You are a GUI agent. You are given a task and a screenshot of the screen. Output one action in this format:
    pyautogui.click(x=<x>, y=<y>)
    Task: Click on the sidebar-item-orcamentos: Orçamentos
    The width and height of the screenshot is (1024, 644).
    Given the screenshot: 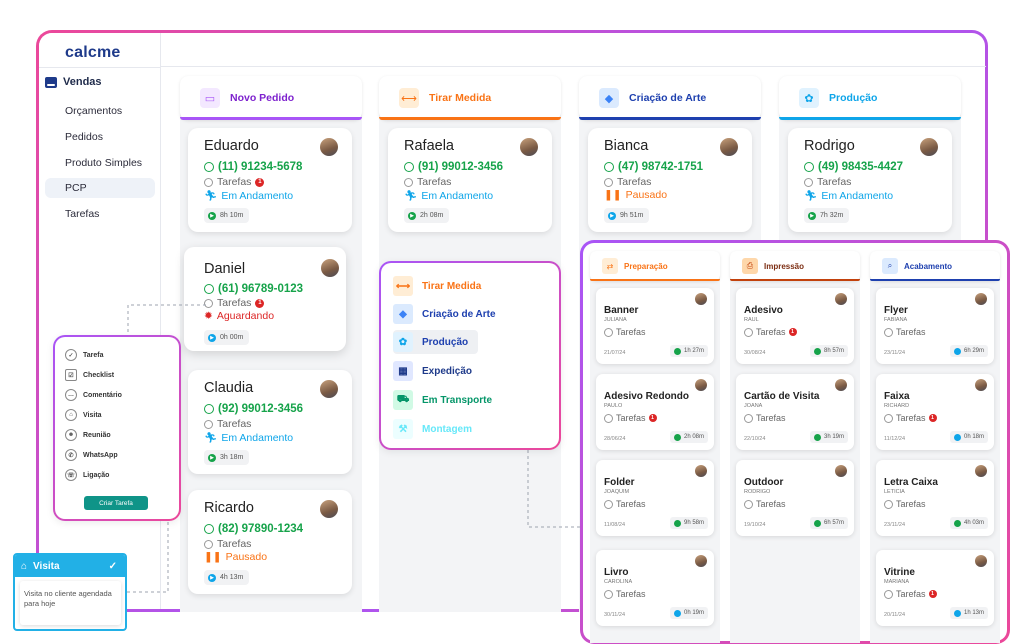 What is the action you would take?
    pyautogui.click(x=100, y=111)
    